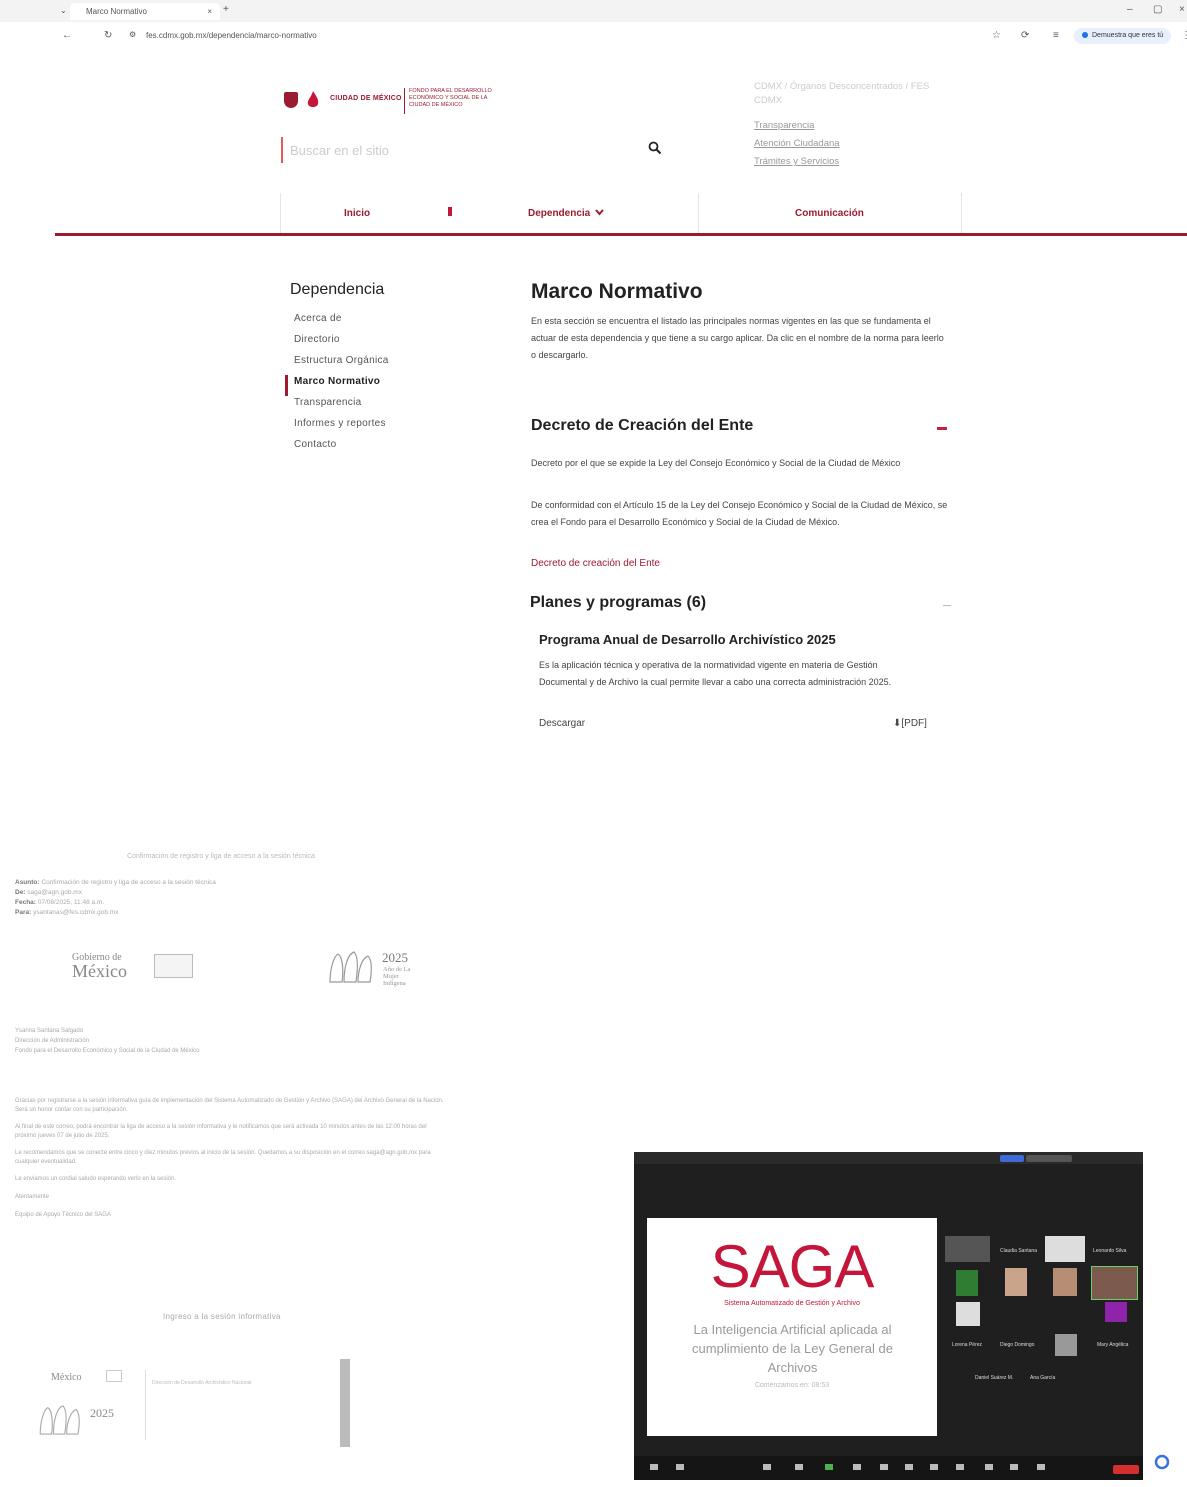  I want to click on email-field-para: Para: ysantanas@fes.cdmx.gob.mx, so click(67, 912).